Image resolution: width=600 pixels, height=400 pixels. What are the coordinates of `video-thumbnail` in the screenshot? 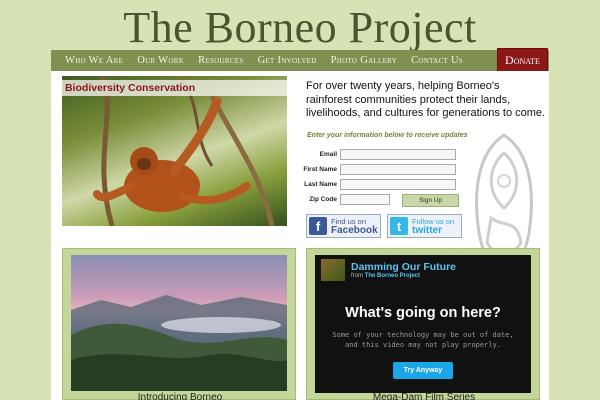 It's located at (333, 270).